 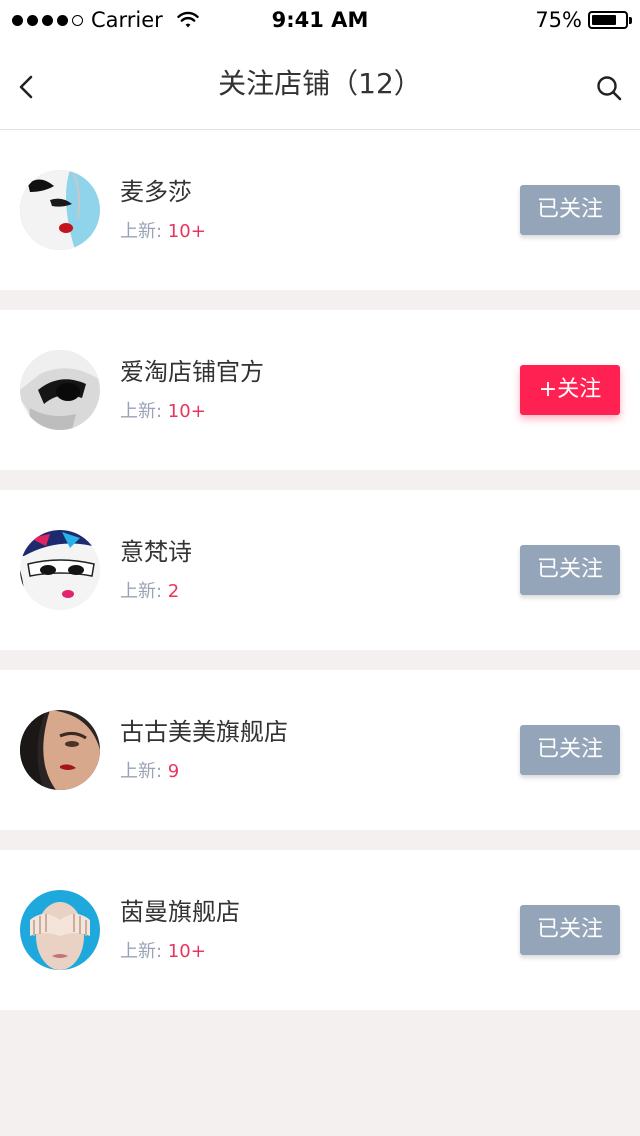 What do you see at coordinates (320, 210) in the screenshot?
I see `store-card: 麦多莎 上新: 10+ 已关注` at bounding box center [320, 210].